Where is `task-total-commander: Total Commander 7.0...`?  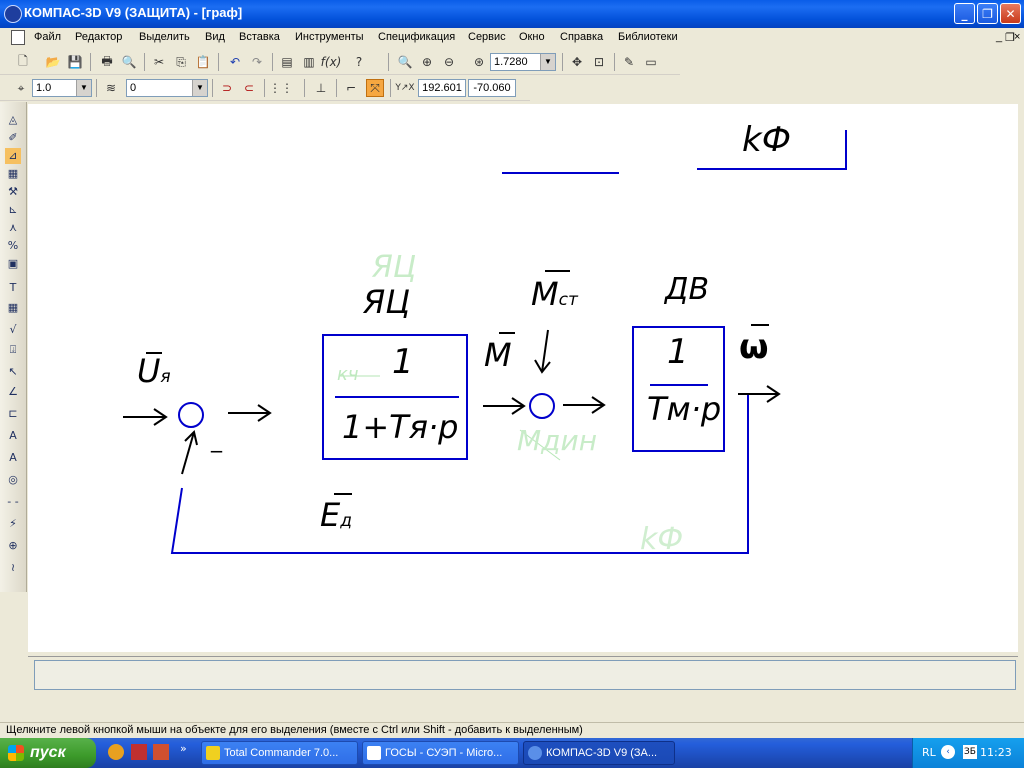 task-total-commander: Total Commander 7.0... is located at coordinates (279, 753).